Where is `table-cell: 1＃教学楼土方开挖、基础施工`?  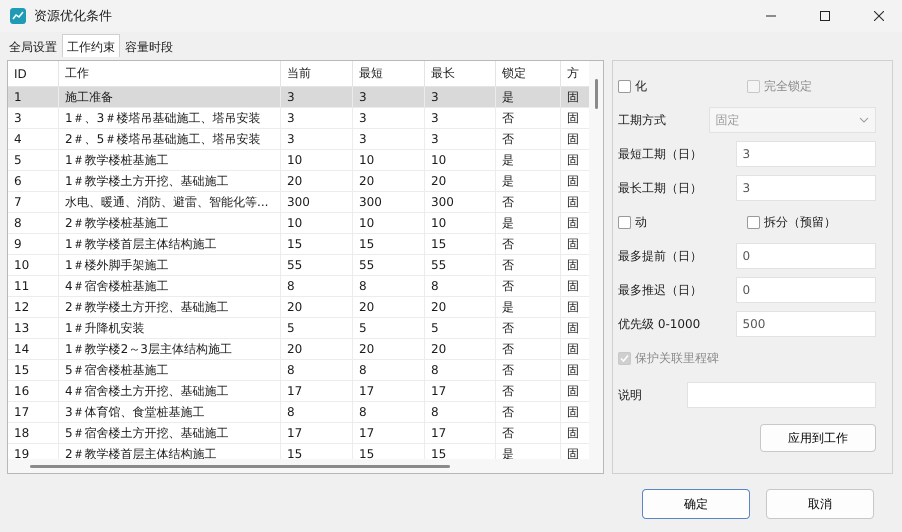 table-cell: 1＃教学楼土方开挖、基础施工 is located at coordinates (170, 181).